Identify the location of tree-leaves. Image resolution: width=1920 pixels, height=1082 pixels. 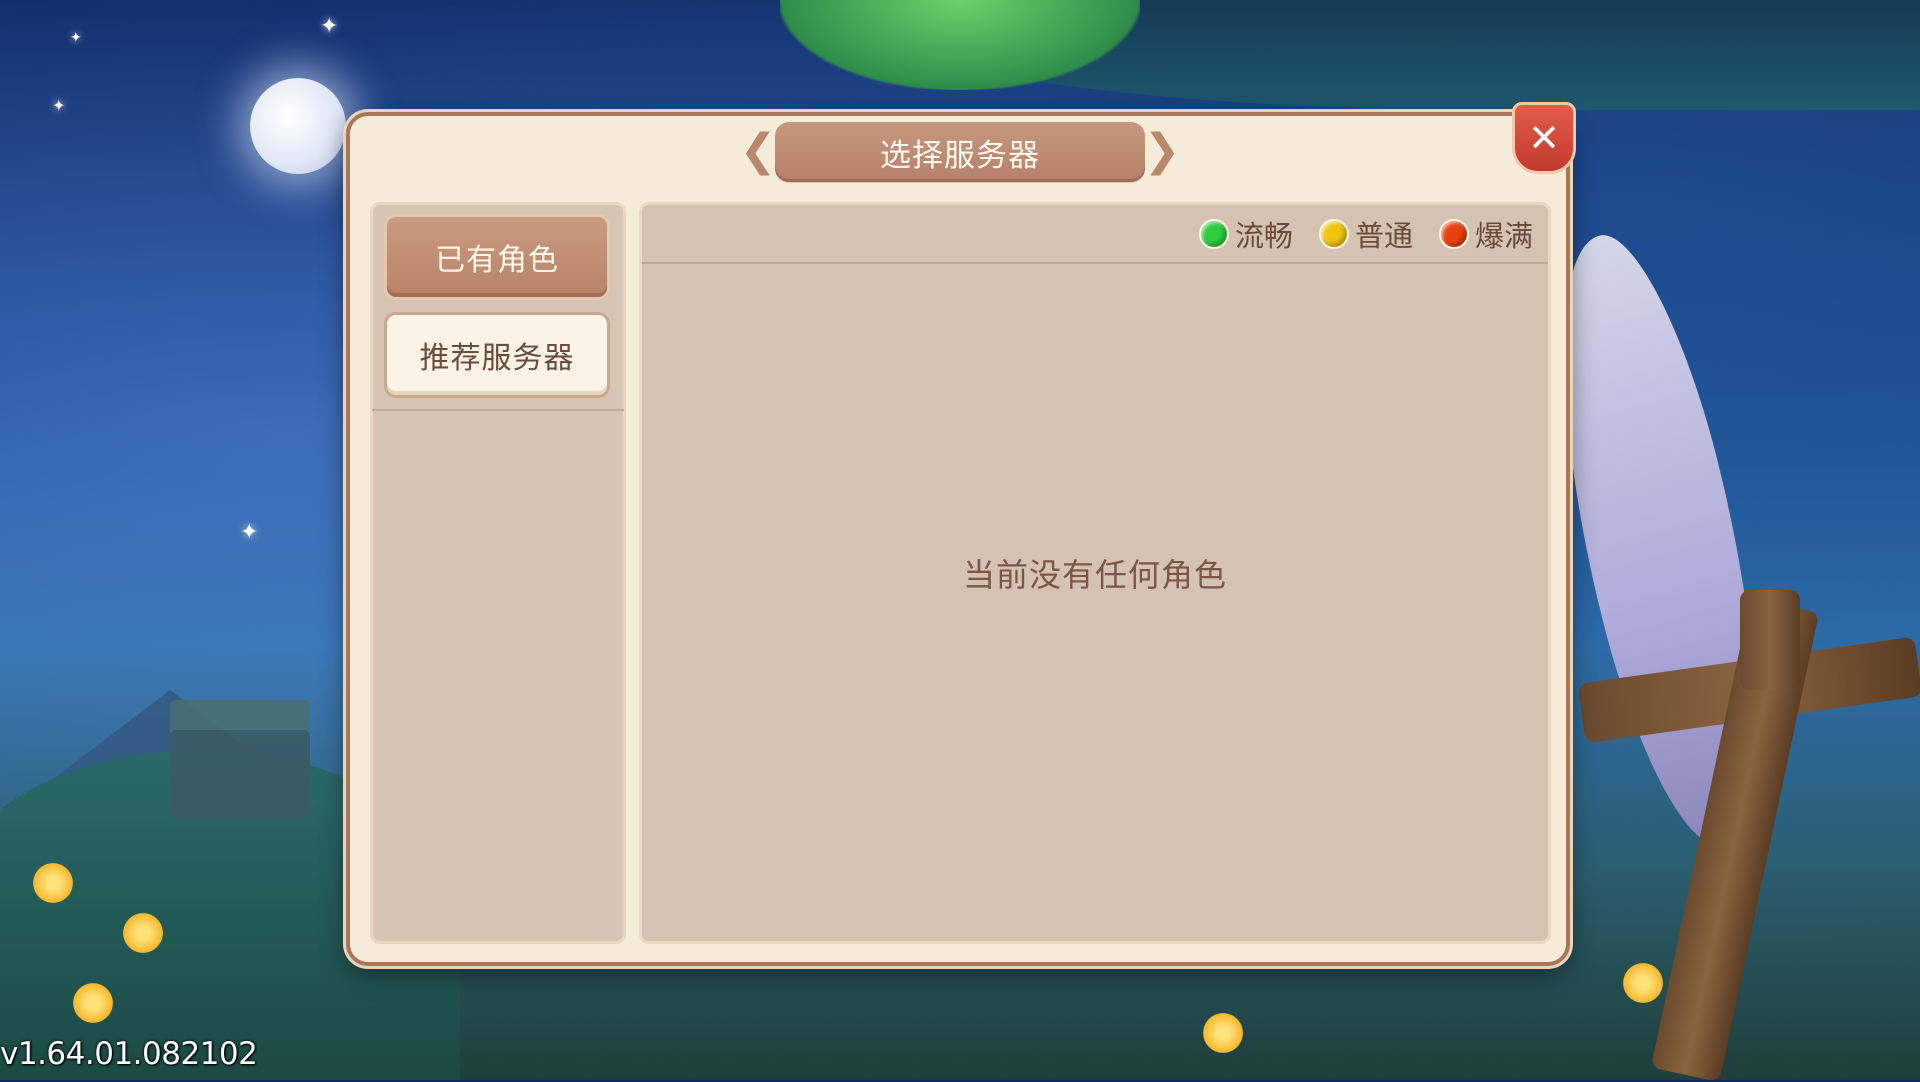
(960, 45).